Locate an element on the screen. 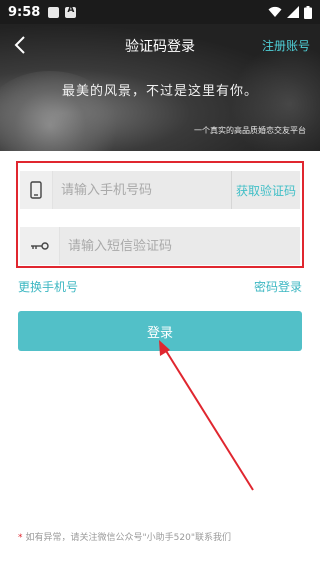  notice-star: * is located at coordinates (20, 538).